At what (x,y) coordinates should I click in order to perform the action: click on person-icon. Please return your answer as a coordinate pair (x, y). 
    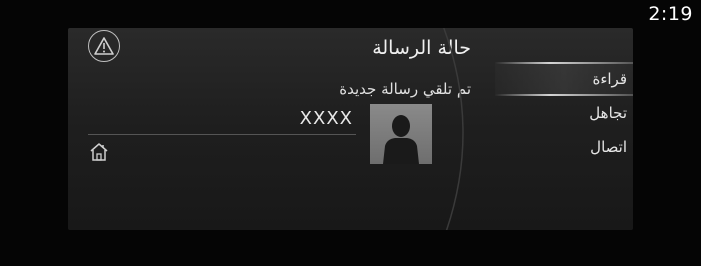
    Looking at the image, I should click on (401, 139).